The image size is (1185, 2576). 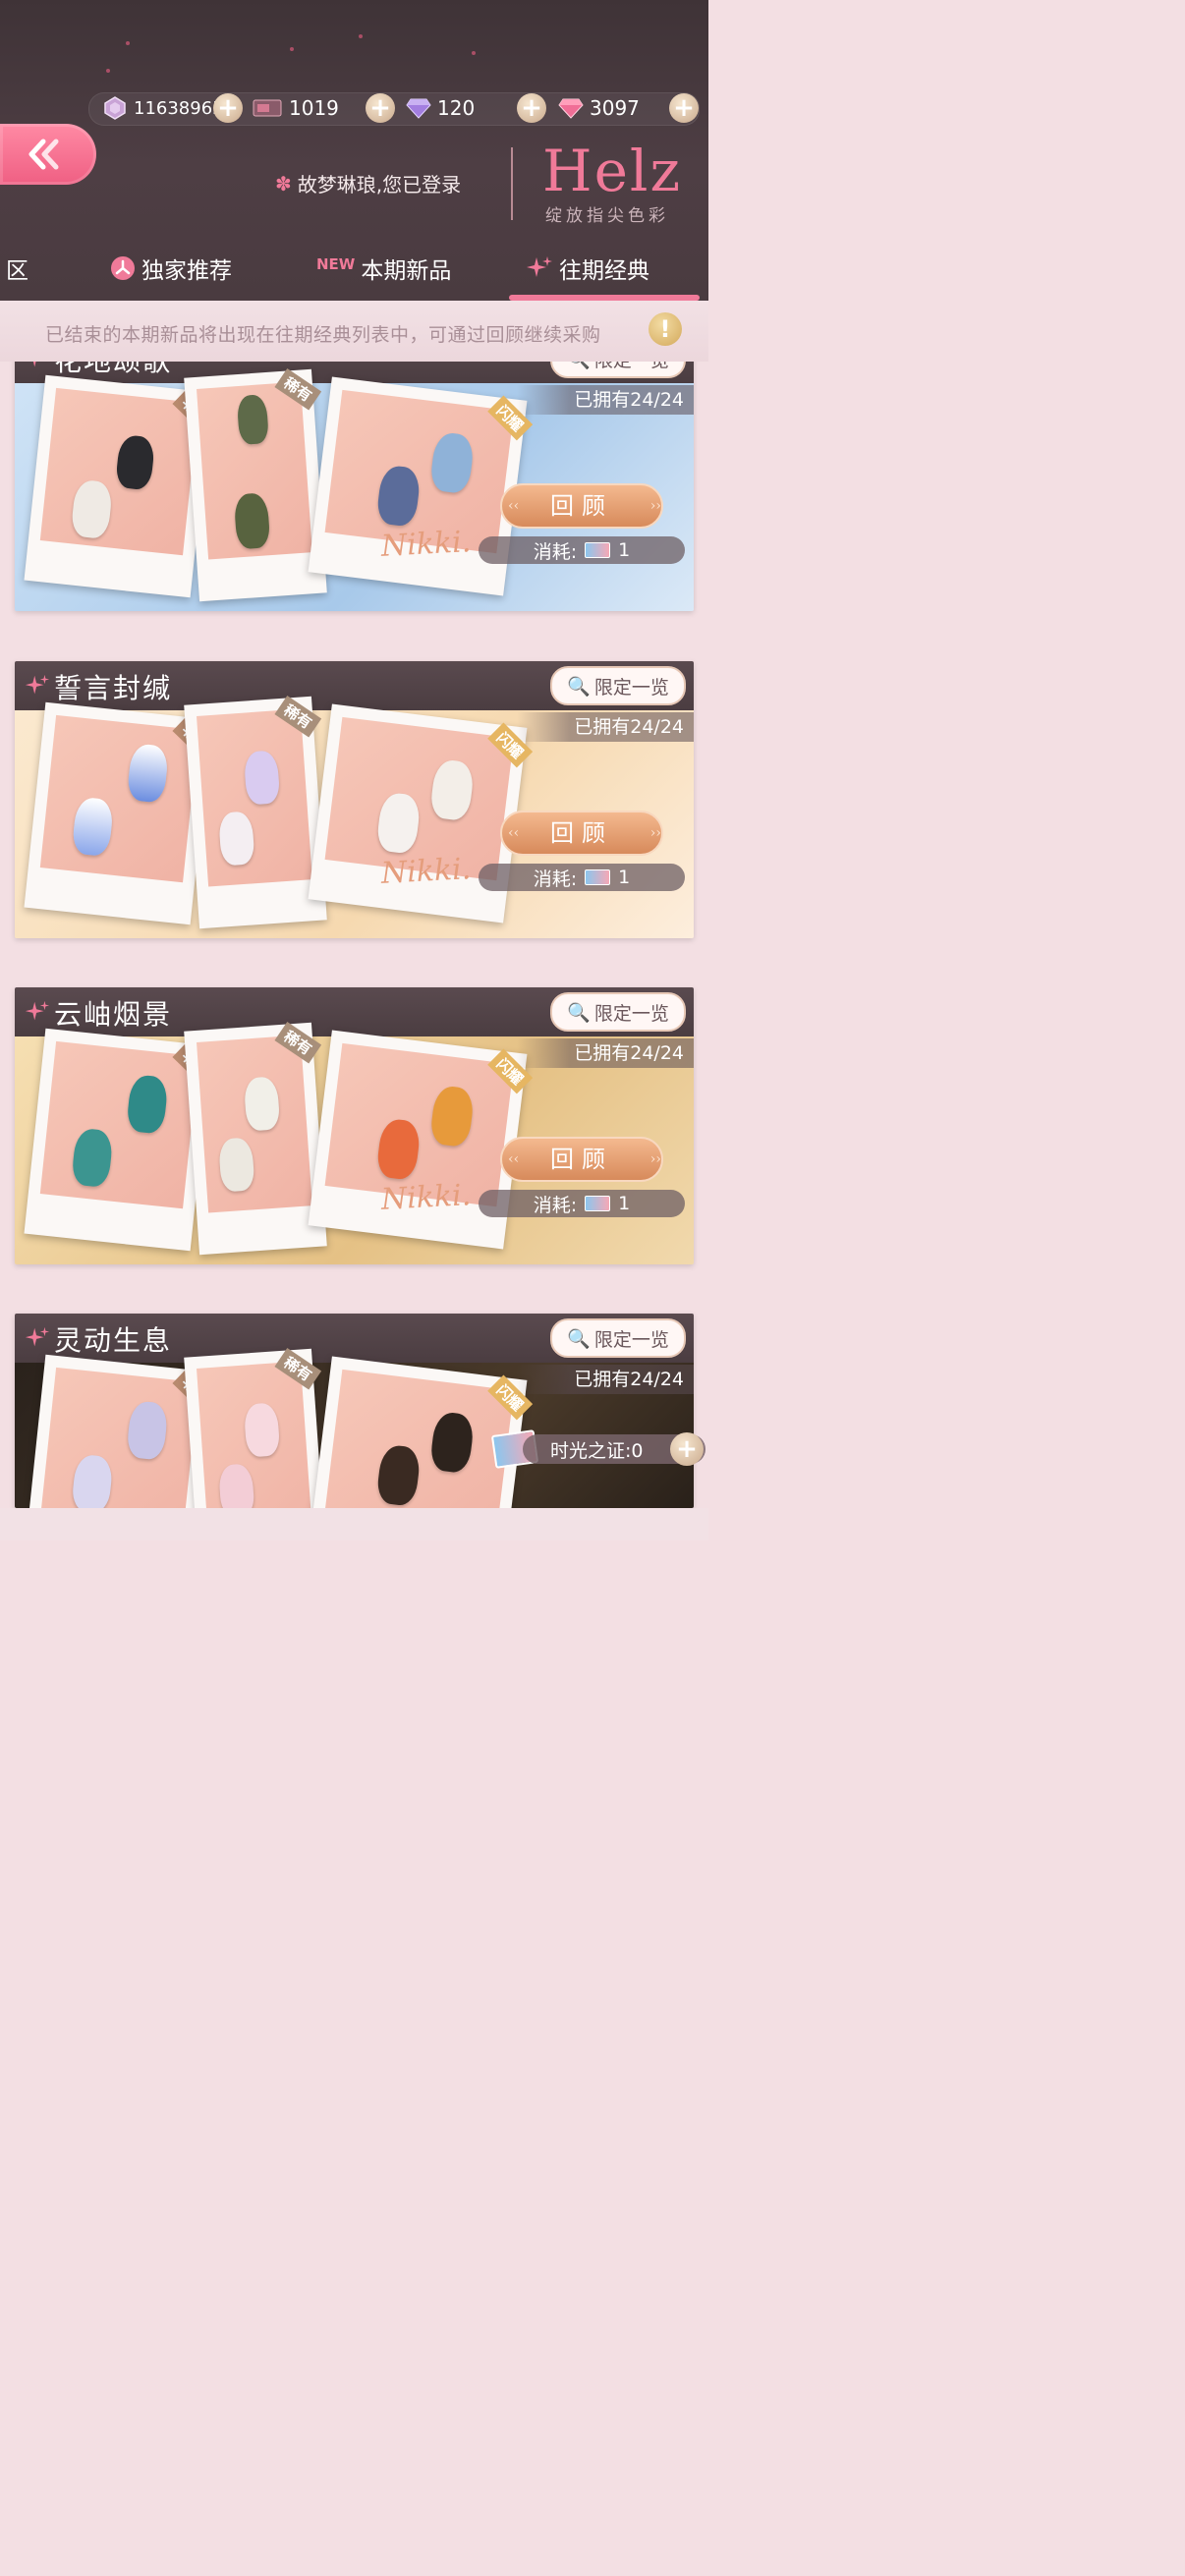 What do you see at coordinates (314, 108) in the screenshot?
I see `currency-value: 1019` at bounding box center [314, 108].